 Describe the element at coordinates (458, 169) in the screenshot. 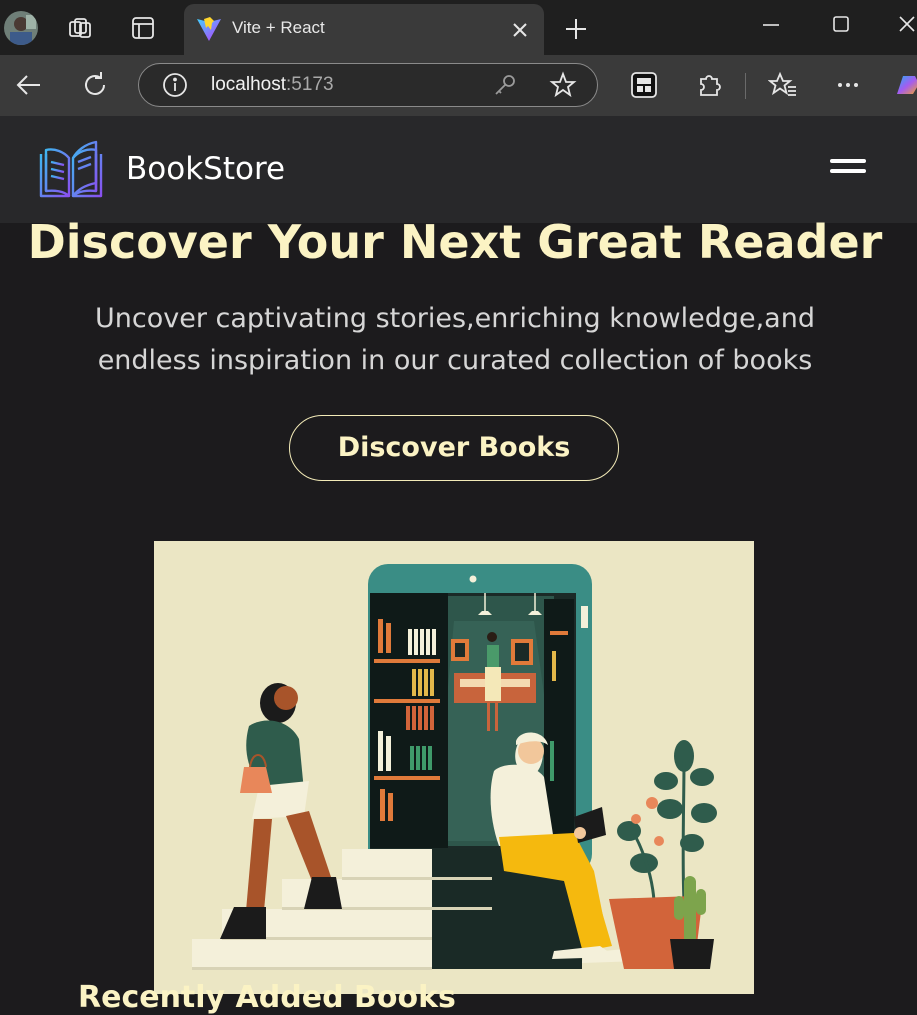

I see `app-navbar: BookStore` at that location.